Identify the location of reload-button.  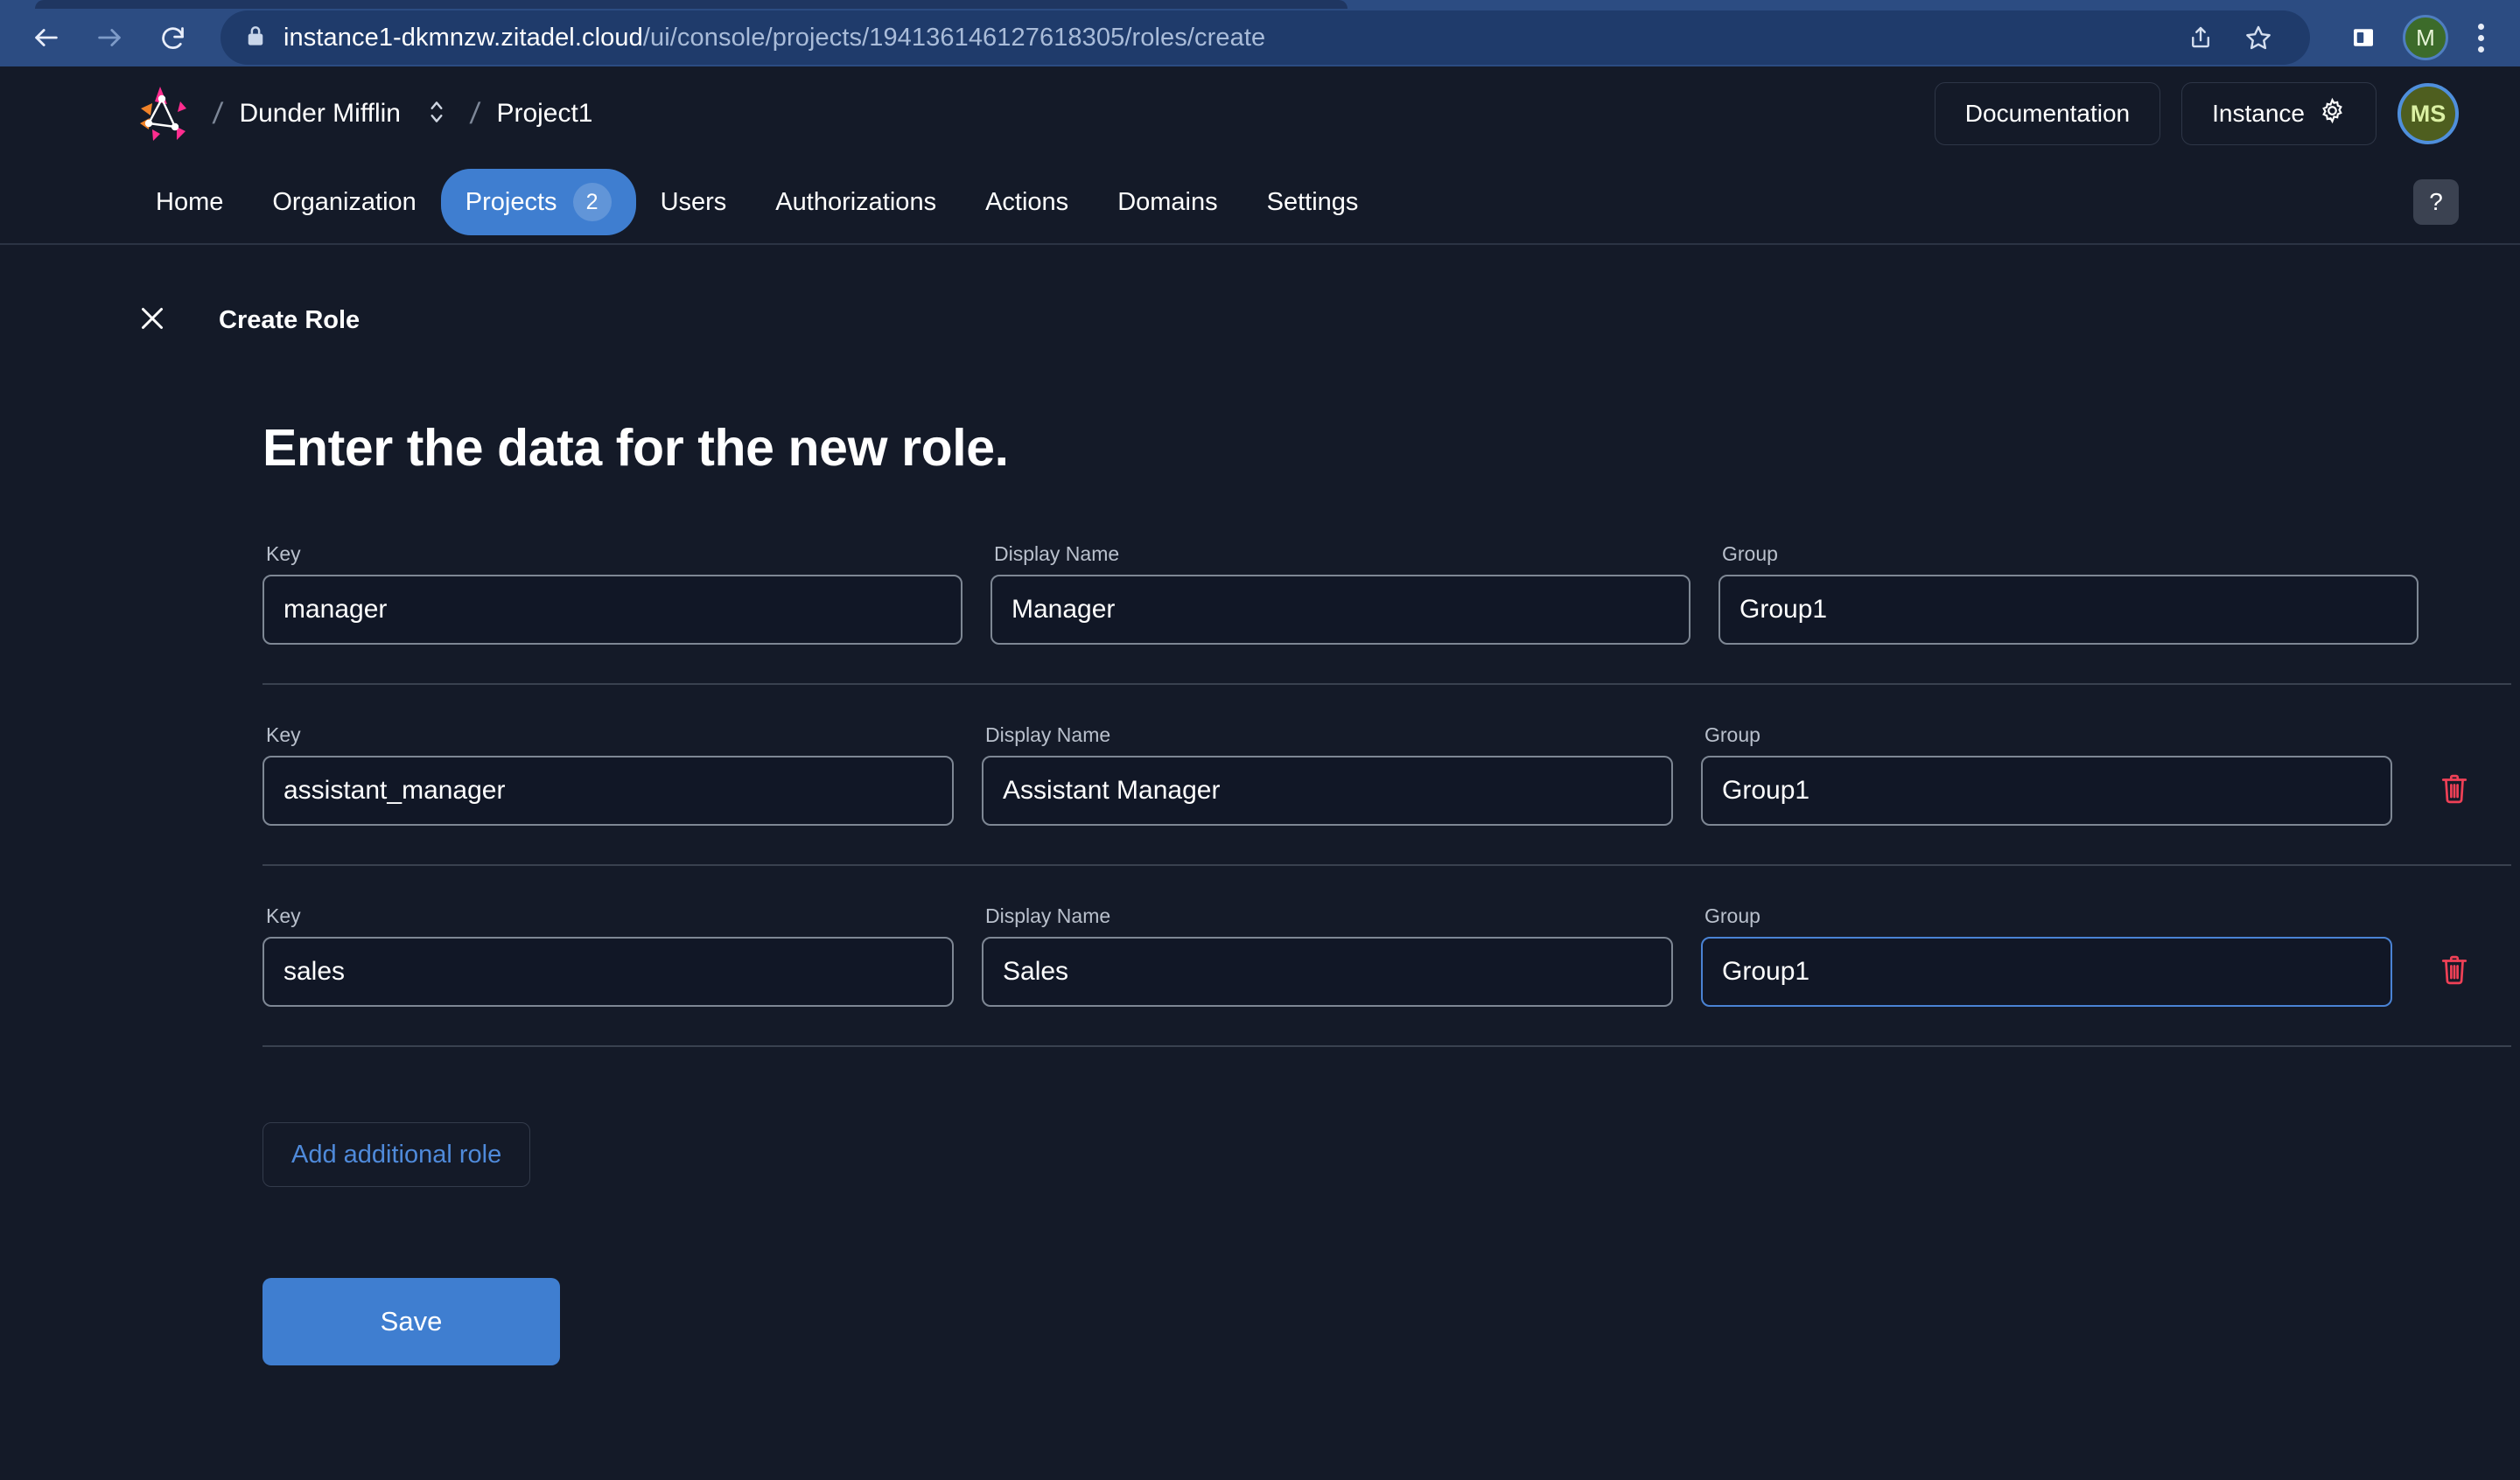
(172, 38).